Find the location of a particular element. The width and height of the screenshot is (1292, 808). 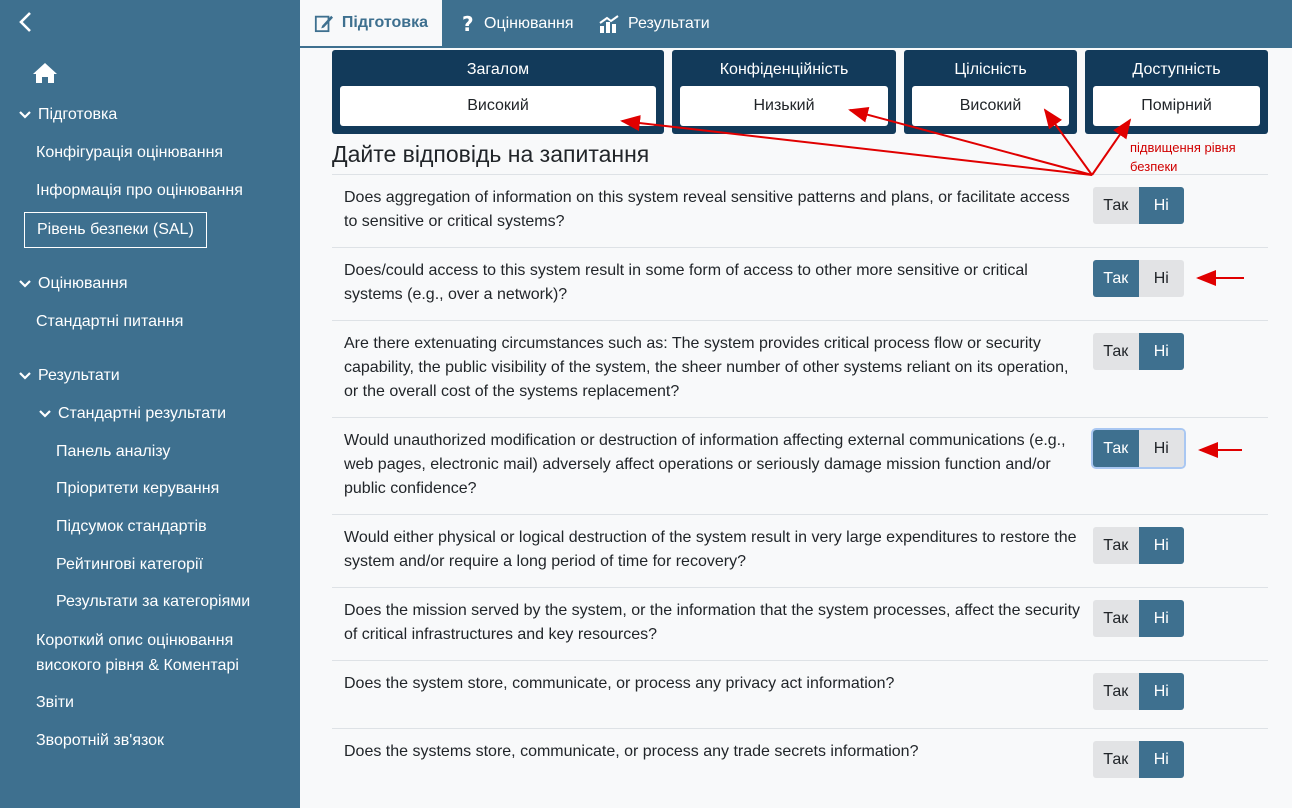

nav-section-label: Оцінювання is located at coordinates (83, 283).